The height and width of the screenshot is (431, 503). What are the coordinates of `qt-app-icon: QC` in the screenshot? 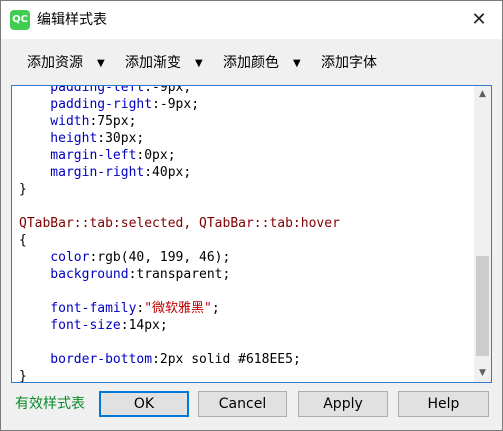 It's located at (20, 20).